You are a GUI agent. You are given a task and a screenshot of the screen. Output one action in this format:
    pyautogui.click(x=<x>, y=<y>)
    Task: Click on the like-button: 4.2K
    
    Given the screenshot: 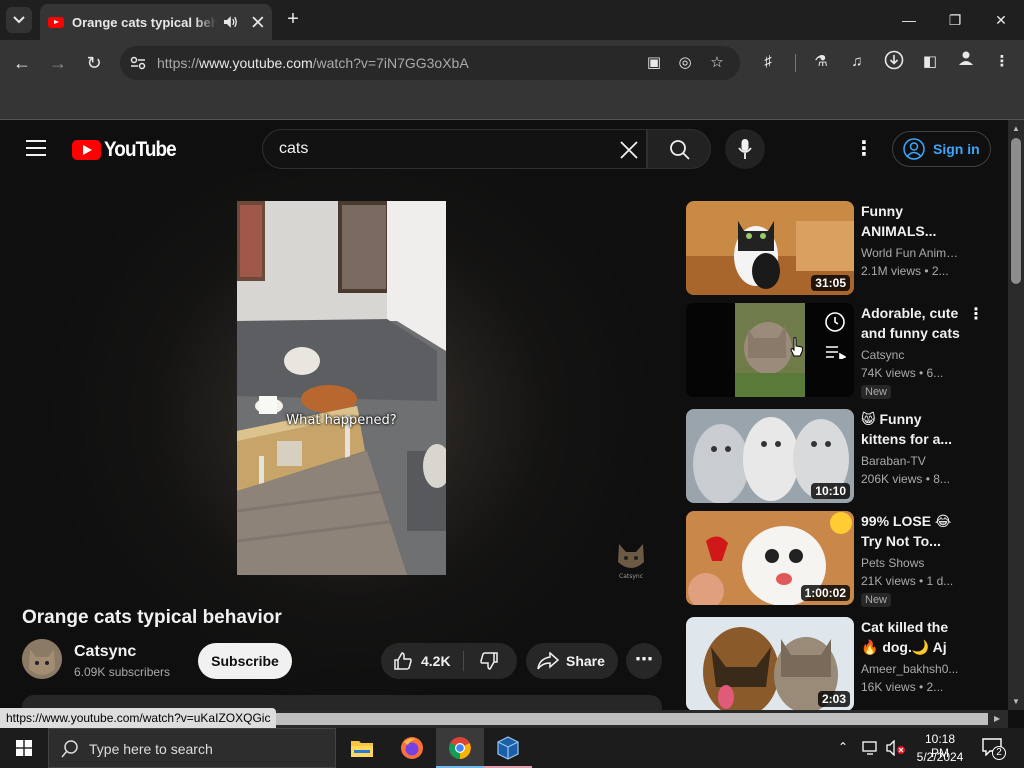 What is the action you would take?
    pyautogui.click(x=422, y=661)
    